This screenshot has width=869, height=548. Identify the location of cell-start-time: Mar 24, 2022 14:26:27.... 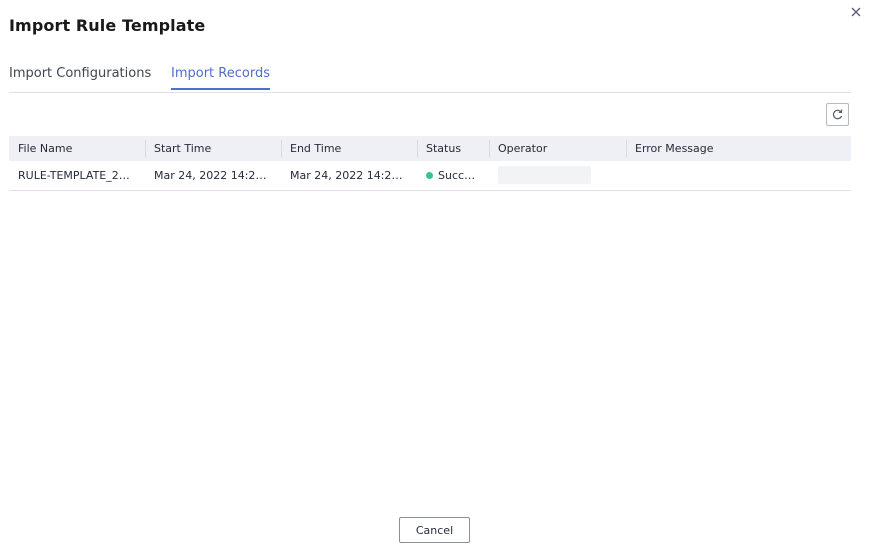
(213, 176).